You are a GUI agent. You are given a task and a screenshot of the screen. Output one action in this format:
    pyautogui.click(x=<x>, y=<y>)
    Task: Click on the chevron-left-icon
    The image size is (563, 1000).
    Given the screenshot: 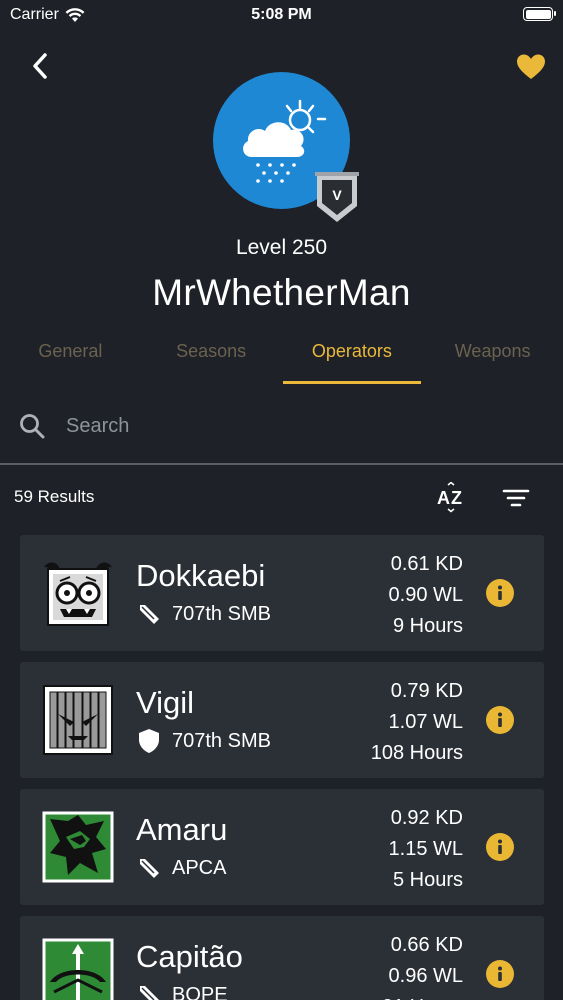 What is the action you would take?
    pyautogui.click(x=40, y=66)
    